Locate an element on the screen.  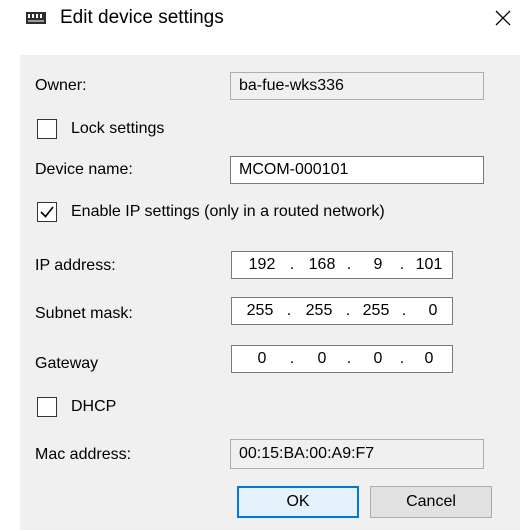
ok-button: OK is located at coordinates (298, 502).